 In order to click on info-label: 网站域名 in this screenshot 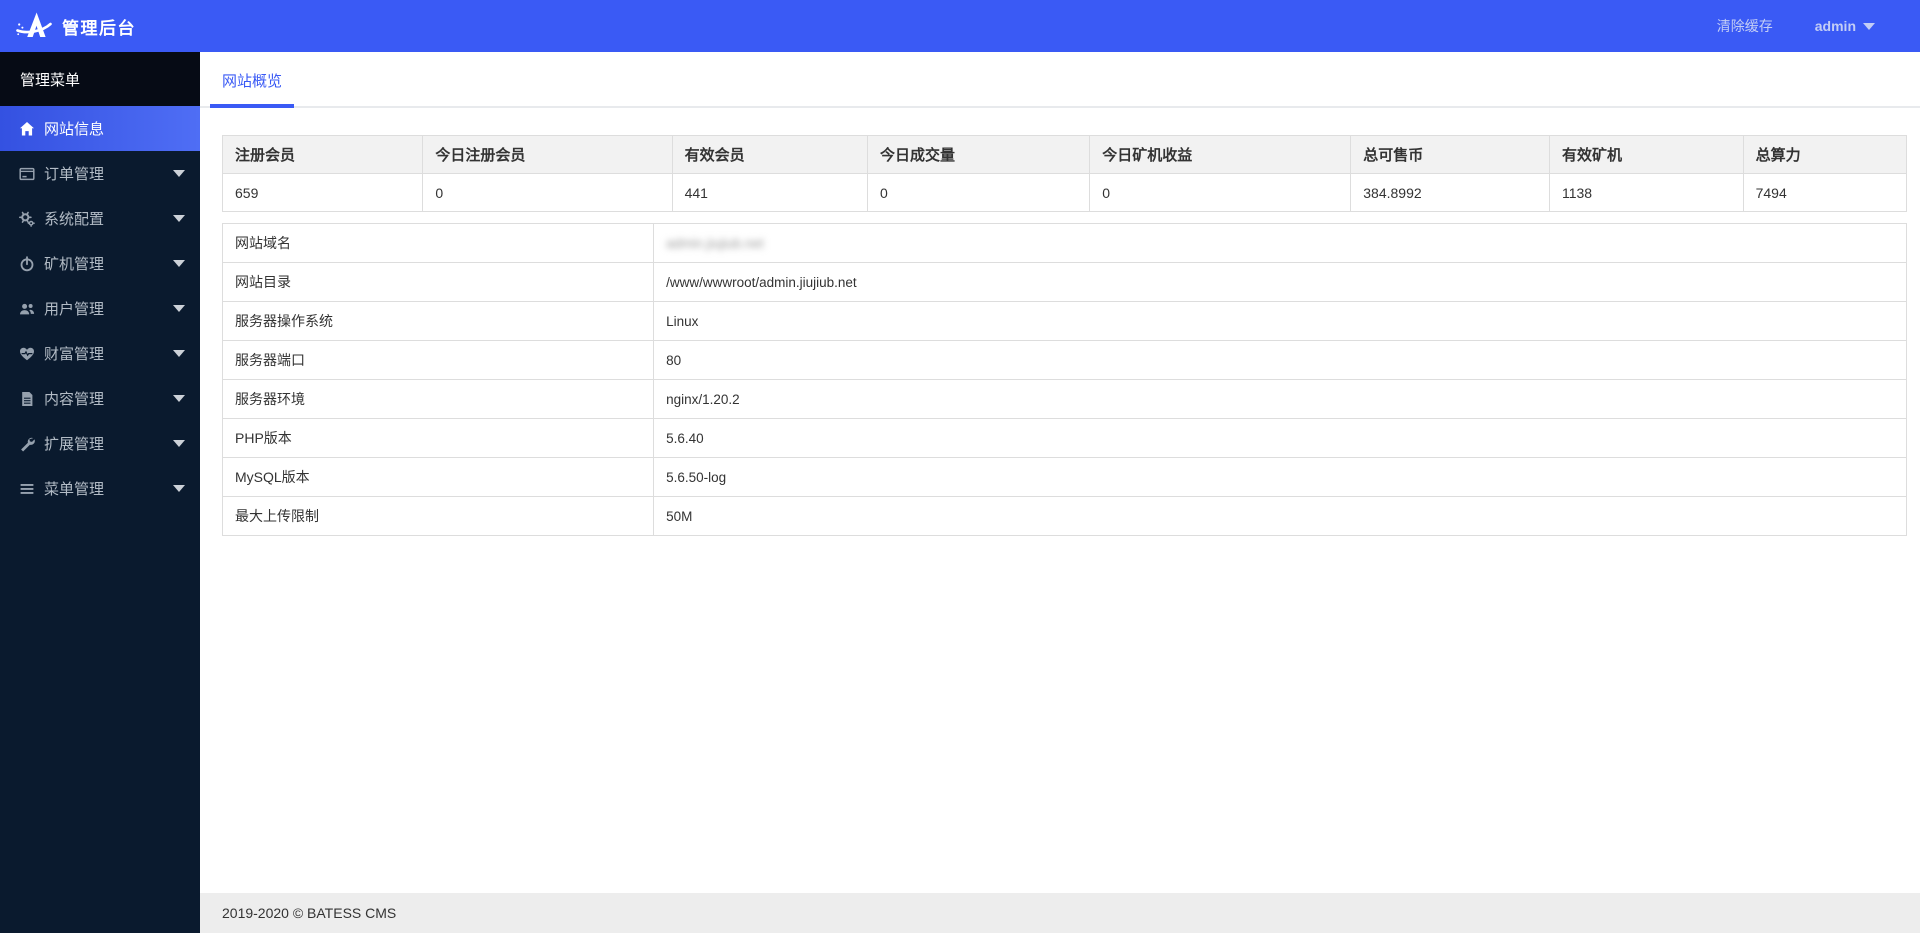, I will do `click(438, 243)`.